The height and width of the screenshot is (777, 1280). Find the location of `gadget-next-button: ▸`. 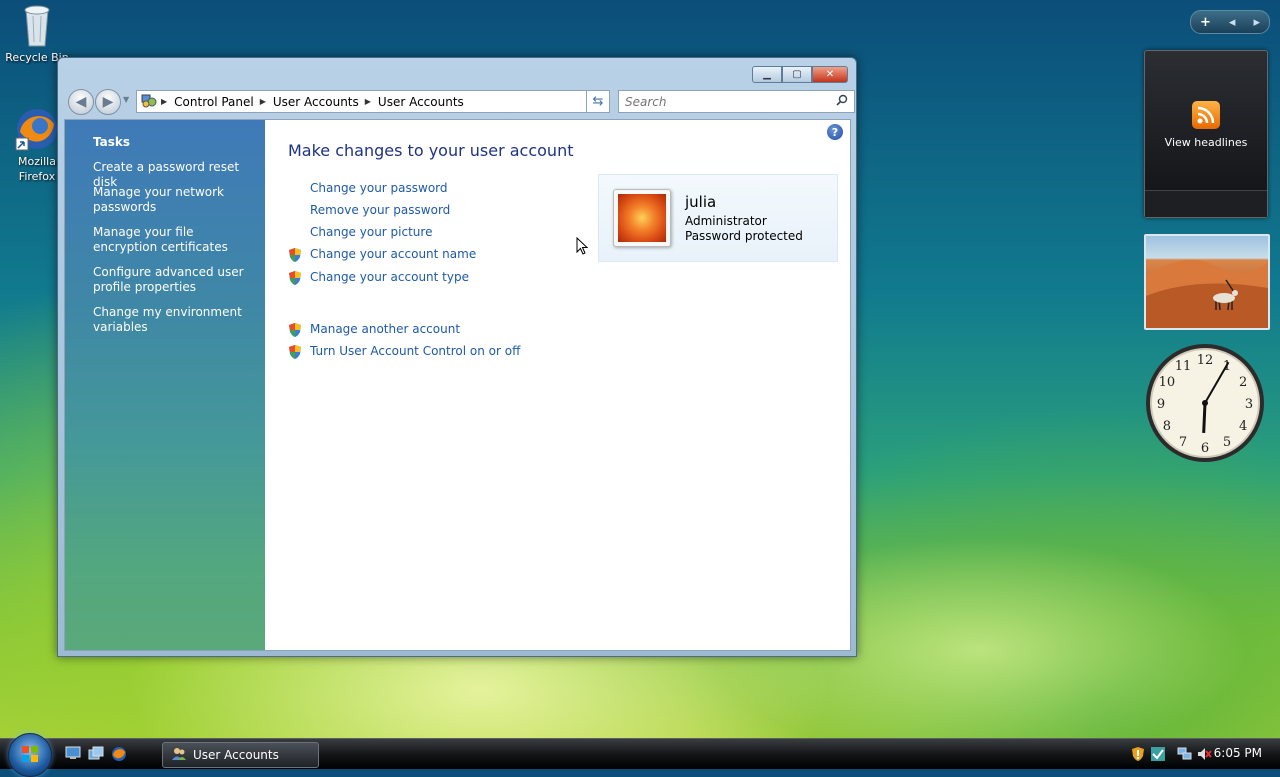

gadget-next-button: ▸ is located at coordinates (1256, 22).